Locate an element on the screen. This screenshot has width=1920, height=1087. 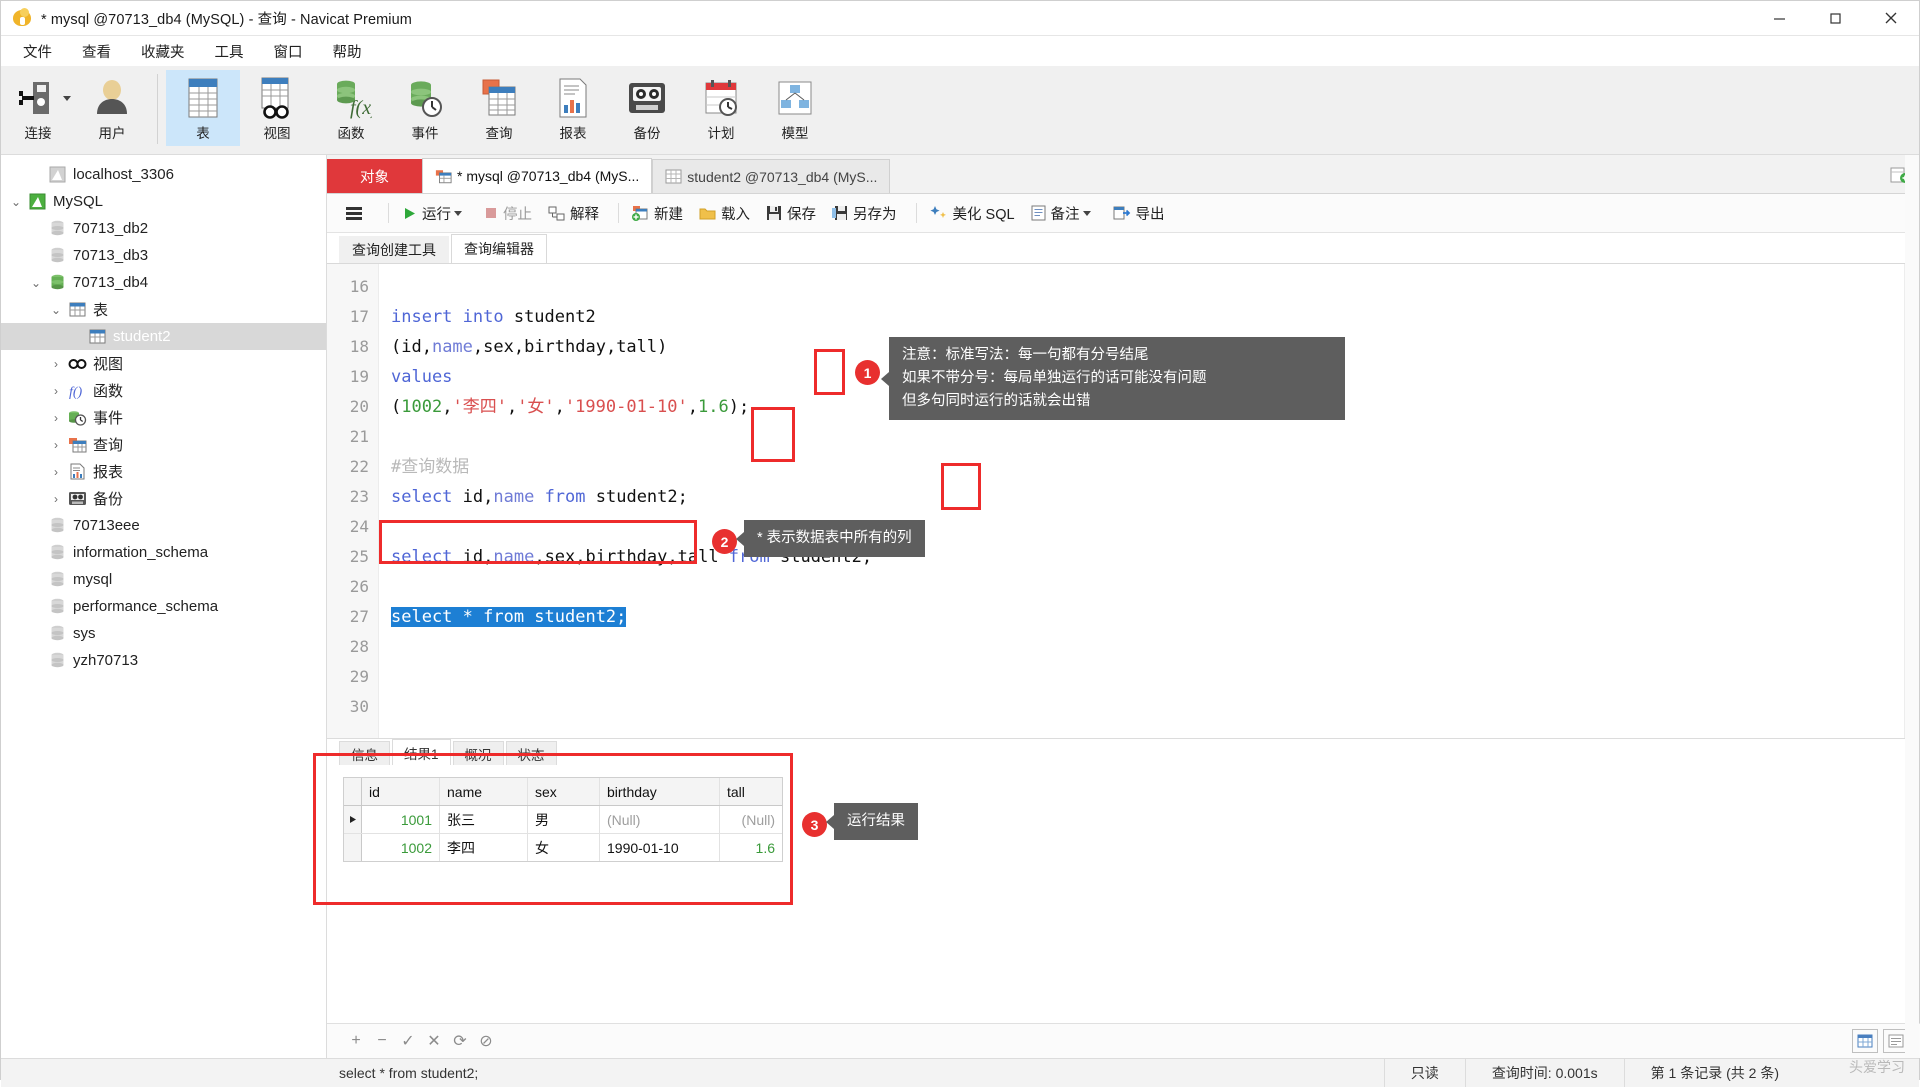
cell-name: 张三 is located at coordinates (484, 819).